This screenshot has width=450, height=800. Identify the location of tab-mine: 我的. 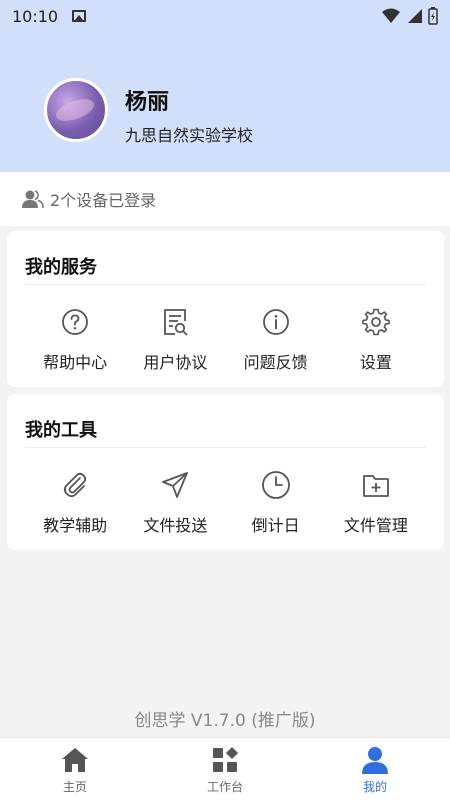
(375, 769).